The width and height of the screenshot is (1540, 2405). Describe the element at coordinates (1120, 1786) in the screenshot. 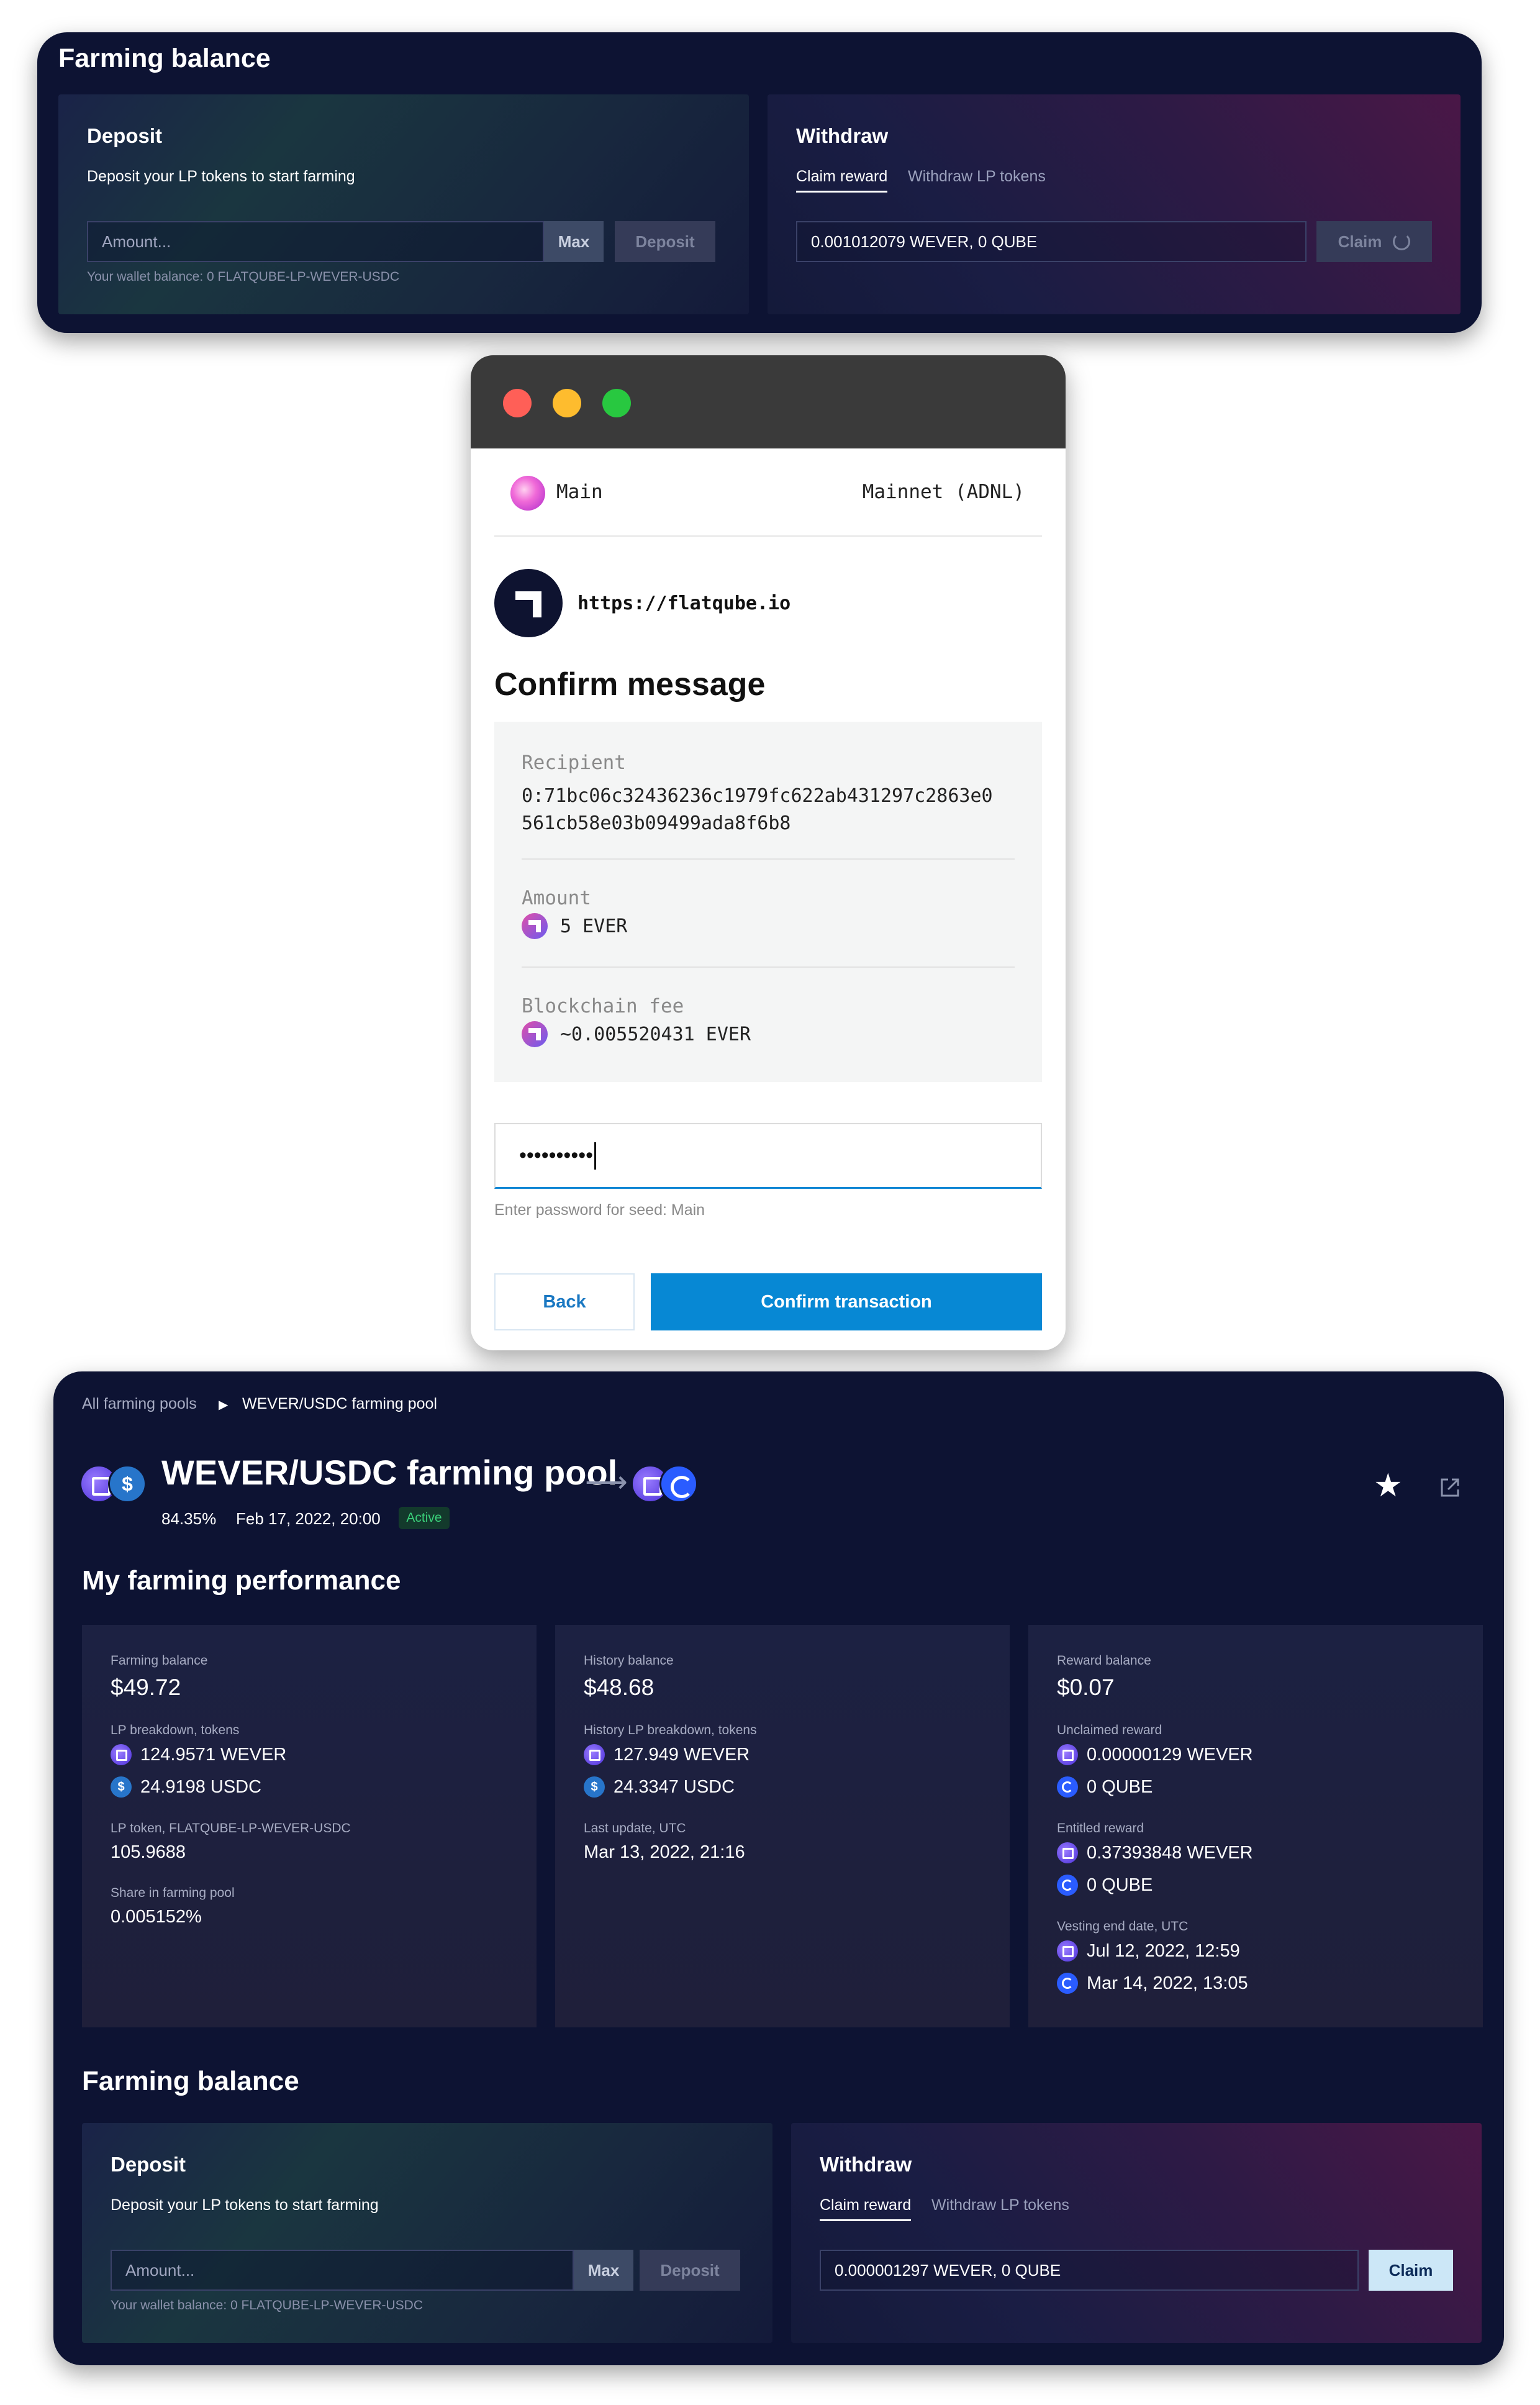

I see `unclaimed-qube-value: 0 QUBE` at that location.